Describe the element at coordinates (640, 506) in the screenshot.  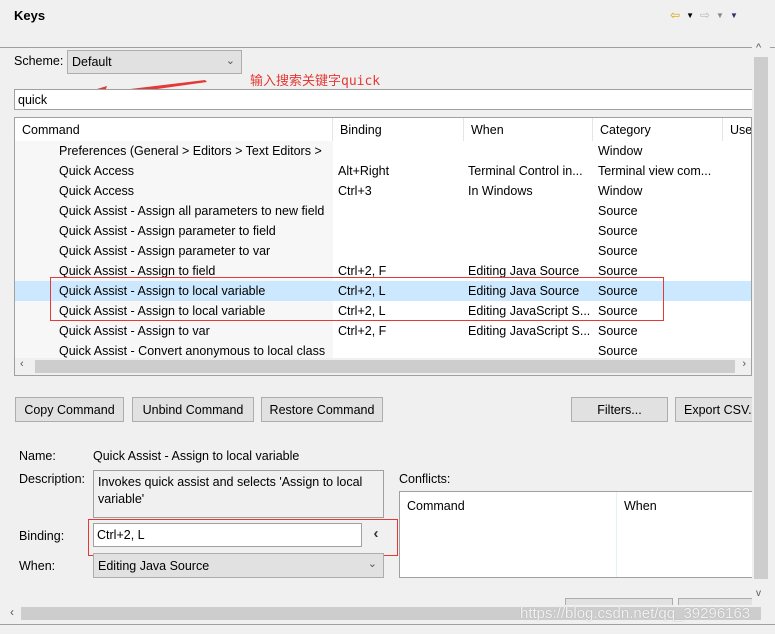
I see `conflicts-header-when: When` at that location.